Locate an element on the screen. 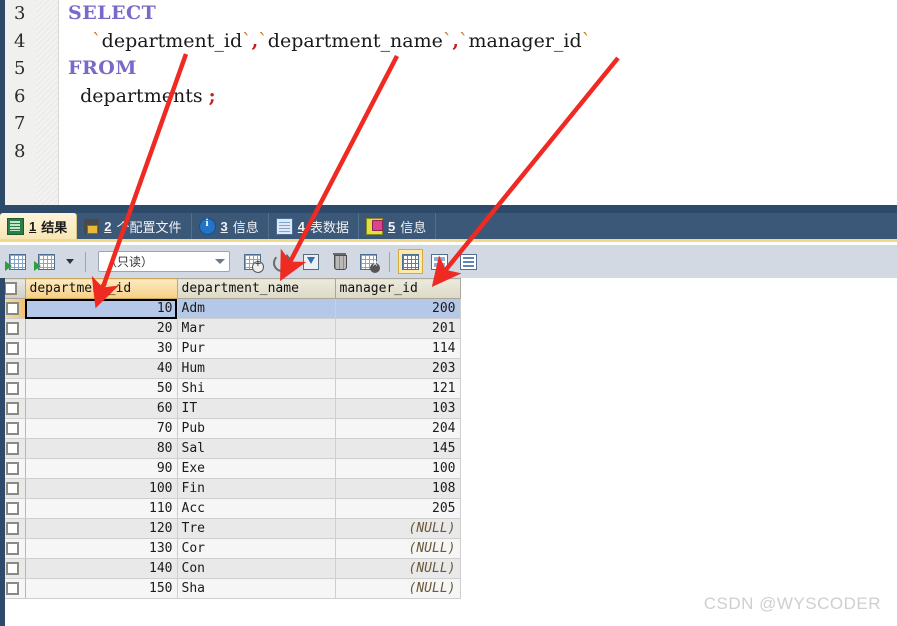 This screenshot has height=626, width=897. cell-manager-id: 108 is located at coordinates (398, 488).